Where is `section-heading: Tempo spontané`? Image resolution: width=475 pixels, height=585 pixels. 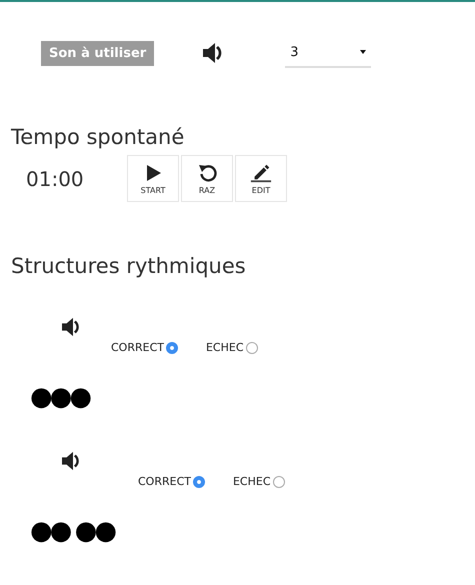
section-heading: Tempo spontané is located at coordinates (98, 137).